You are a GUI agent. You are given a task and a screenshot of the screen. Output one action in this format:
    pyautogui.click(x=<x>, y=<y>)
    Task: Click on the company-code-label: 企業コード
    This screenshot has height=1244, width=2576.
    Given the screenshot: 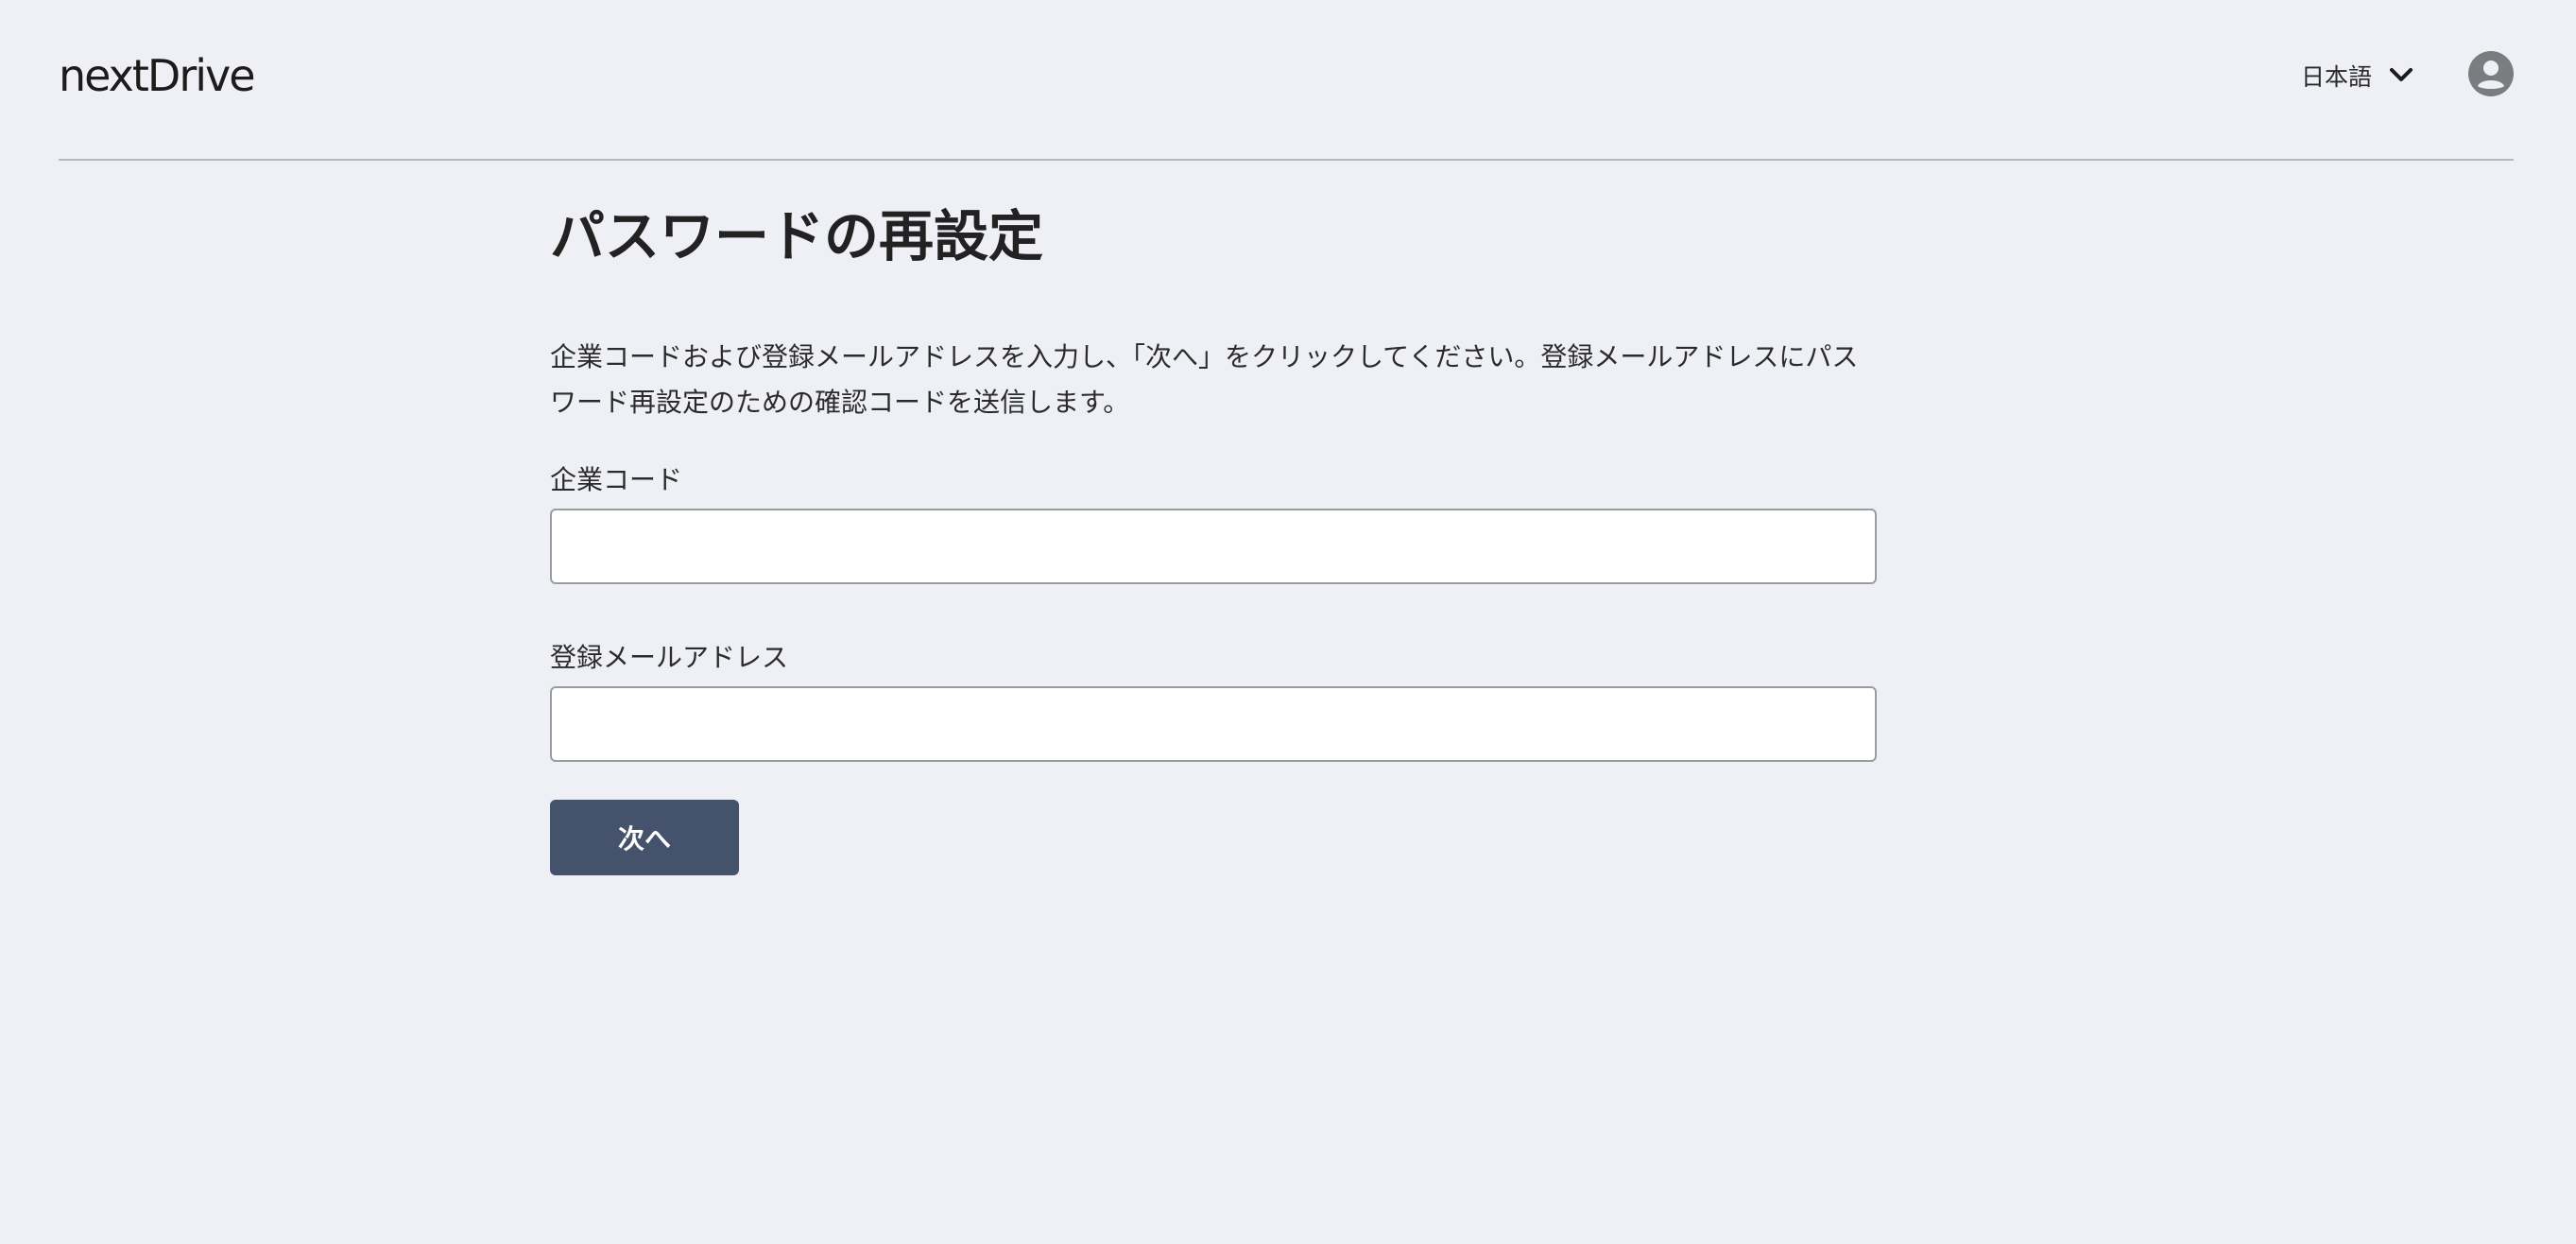 What is the action you would take?
    pyautogui.click(x=616, y=480)
    